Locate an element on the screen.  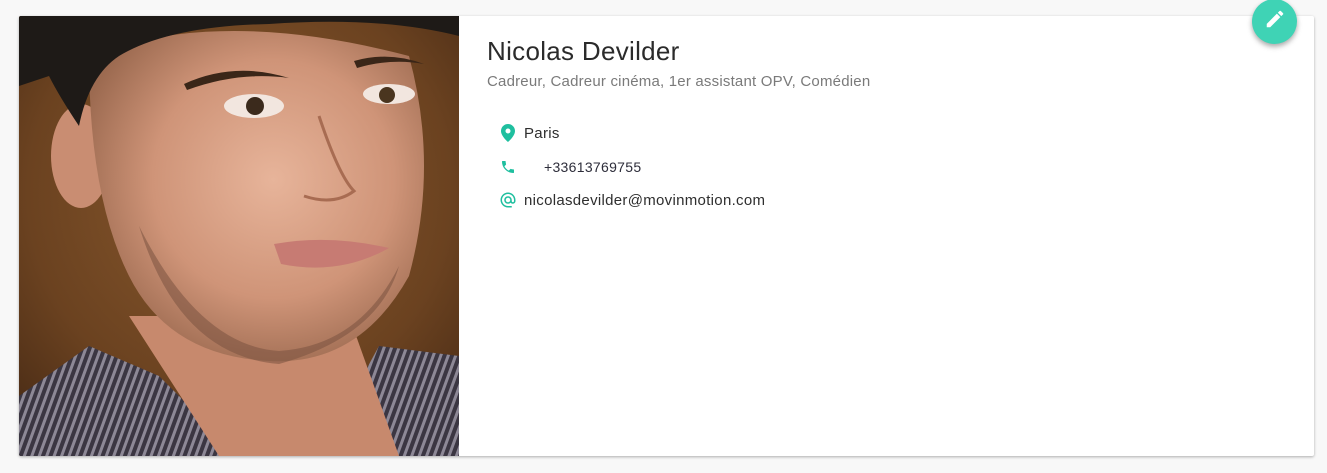
at-sign-icon is located at coordinates (508, 200).